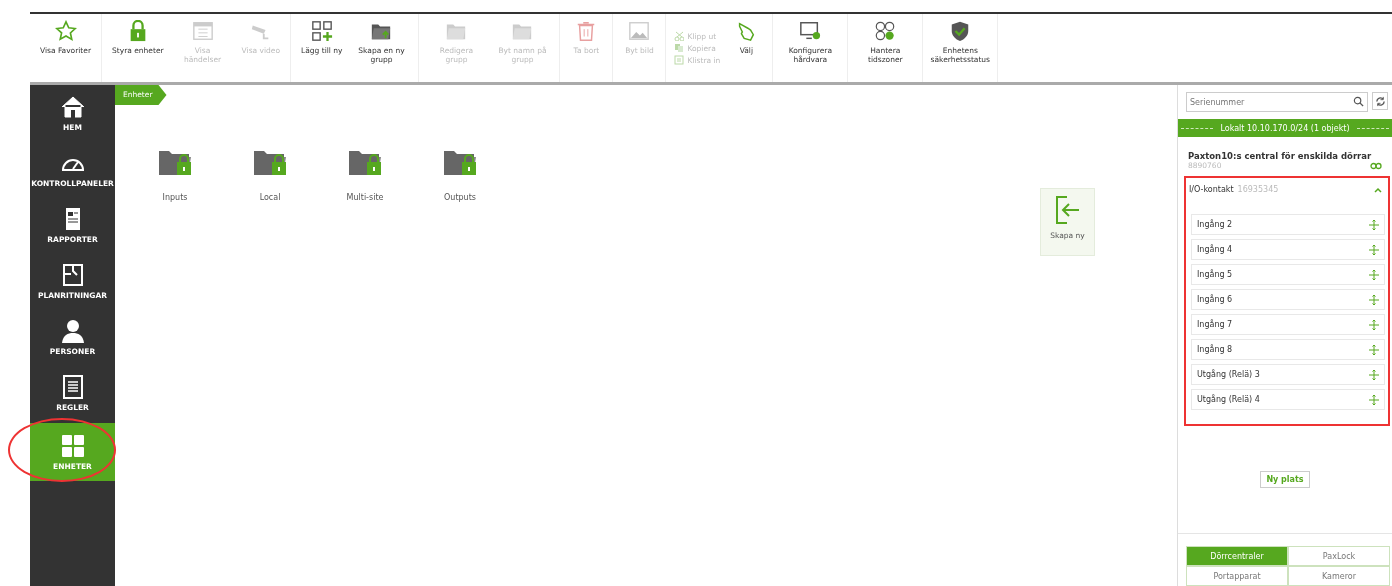 This screenshot has height=586, width=1392. I want to click on copy-icon, so click(679, 48).